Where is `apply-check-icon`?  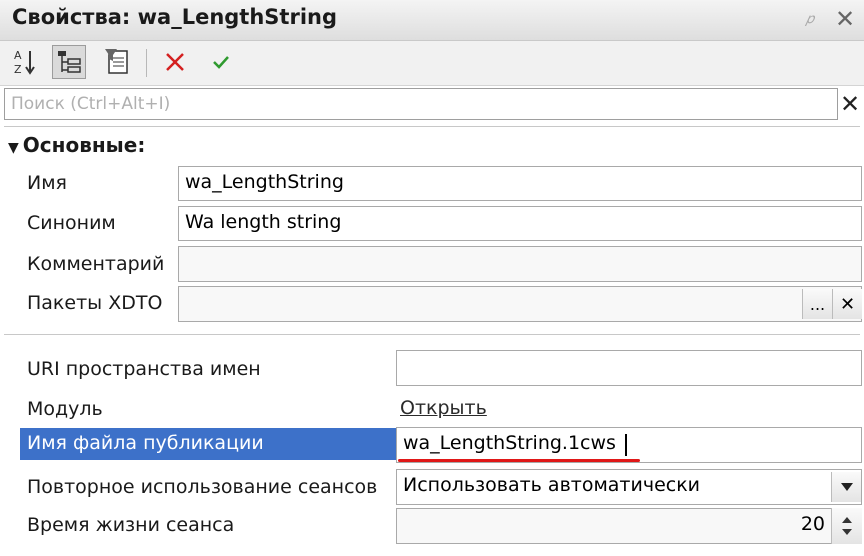
apply-check-icon is located at coordinates (221, 62).